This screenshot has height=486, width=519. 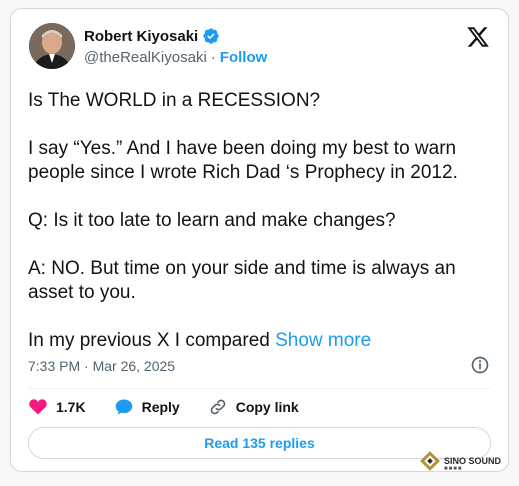 What do you see at coordinates (259, 388) in the screenshot?
I see `divider` at bounding box center [259, 388].